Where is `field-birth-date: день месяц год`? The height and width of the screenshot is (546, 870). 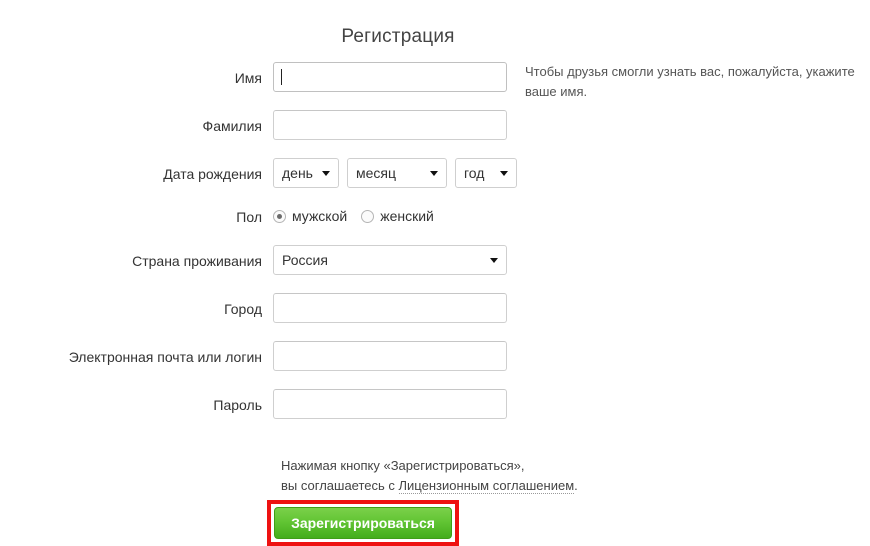 field-birth-date: день месяц год is located at coordinates (395, 173).